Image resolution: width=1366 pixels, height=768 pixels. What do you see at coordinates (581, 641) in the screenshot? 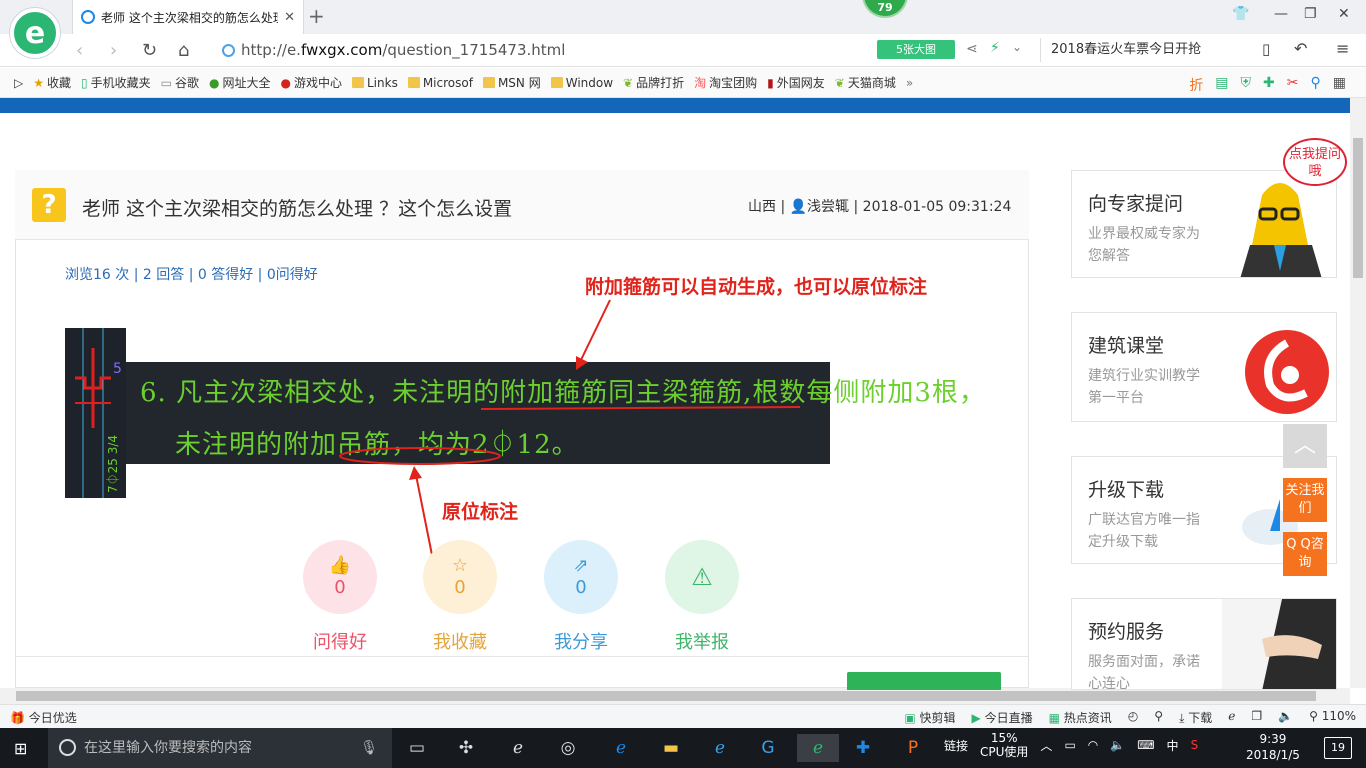
I see `share-label: 我分享` at bounding box center [581, 641].